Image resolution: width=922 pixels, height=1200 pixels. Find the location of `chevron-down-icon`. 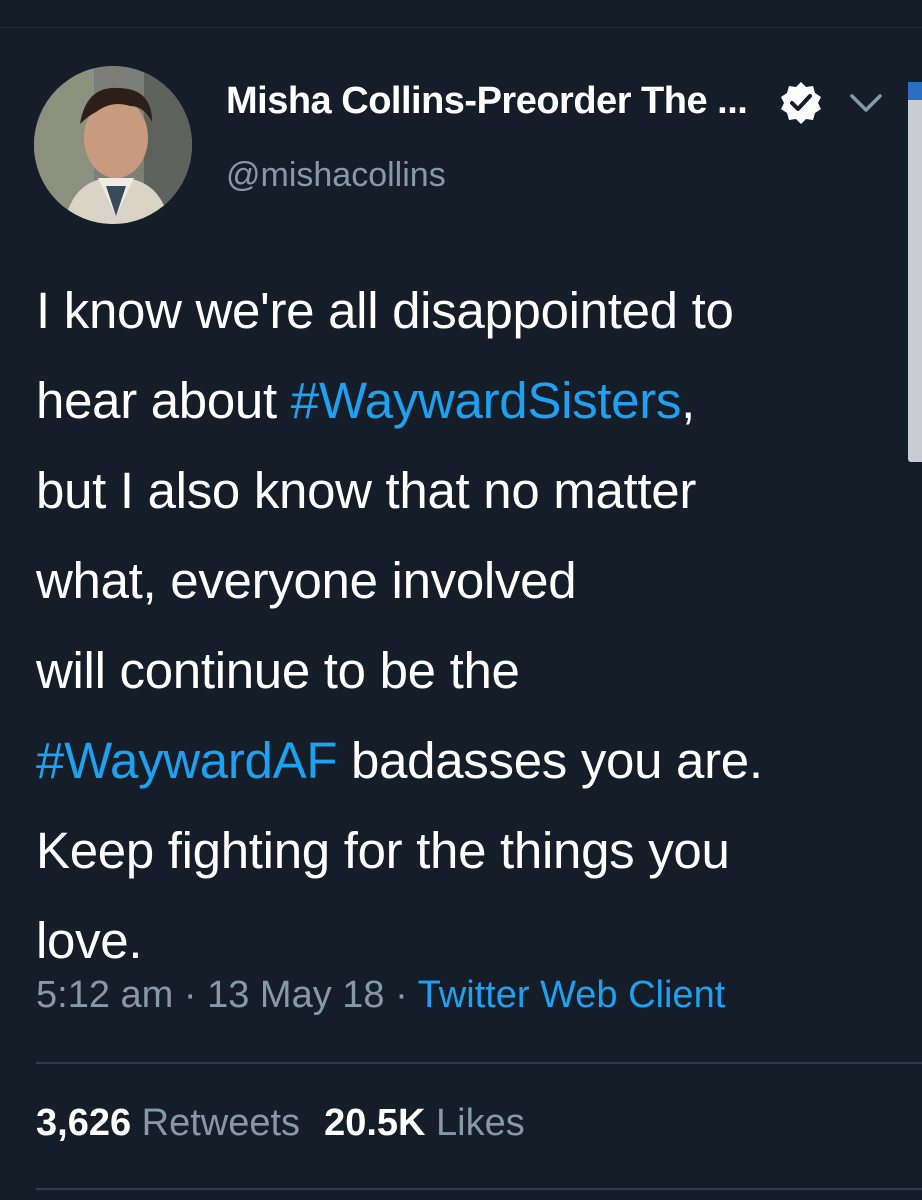

chevron-down-icon is located at coordinates (866, 103).